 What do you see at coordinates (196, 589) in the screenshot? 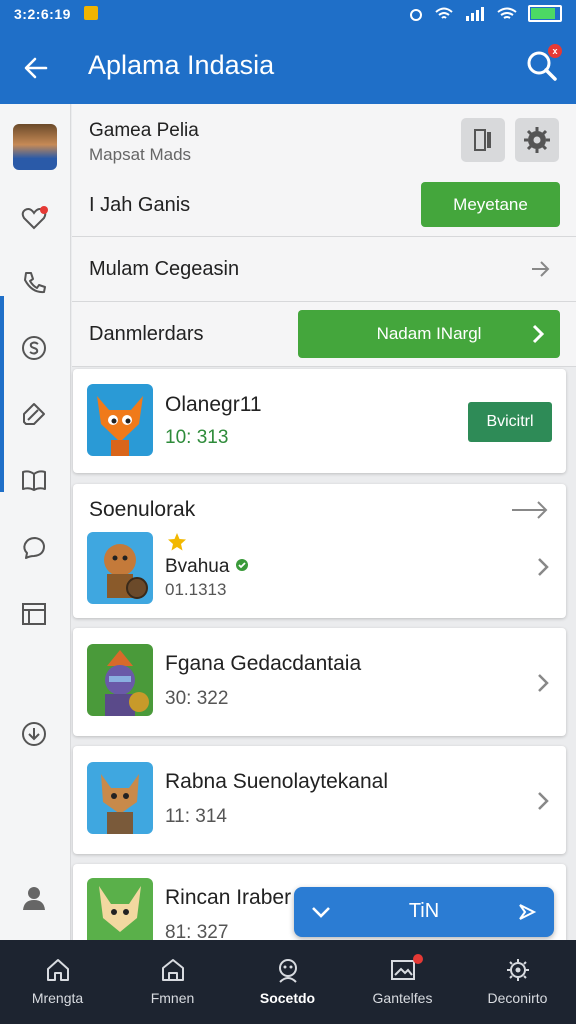
I see `game-value: 01.1313` at bounding box center [196, 589].